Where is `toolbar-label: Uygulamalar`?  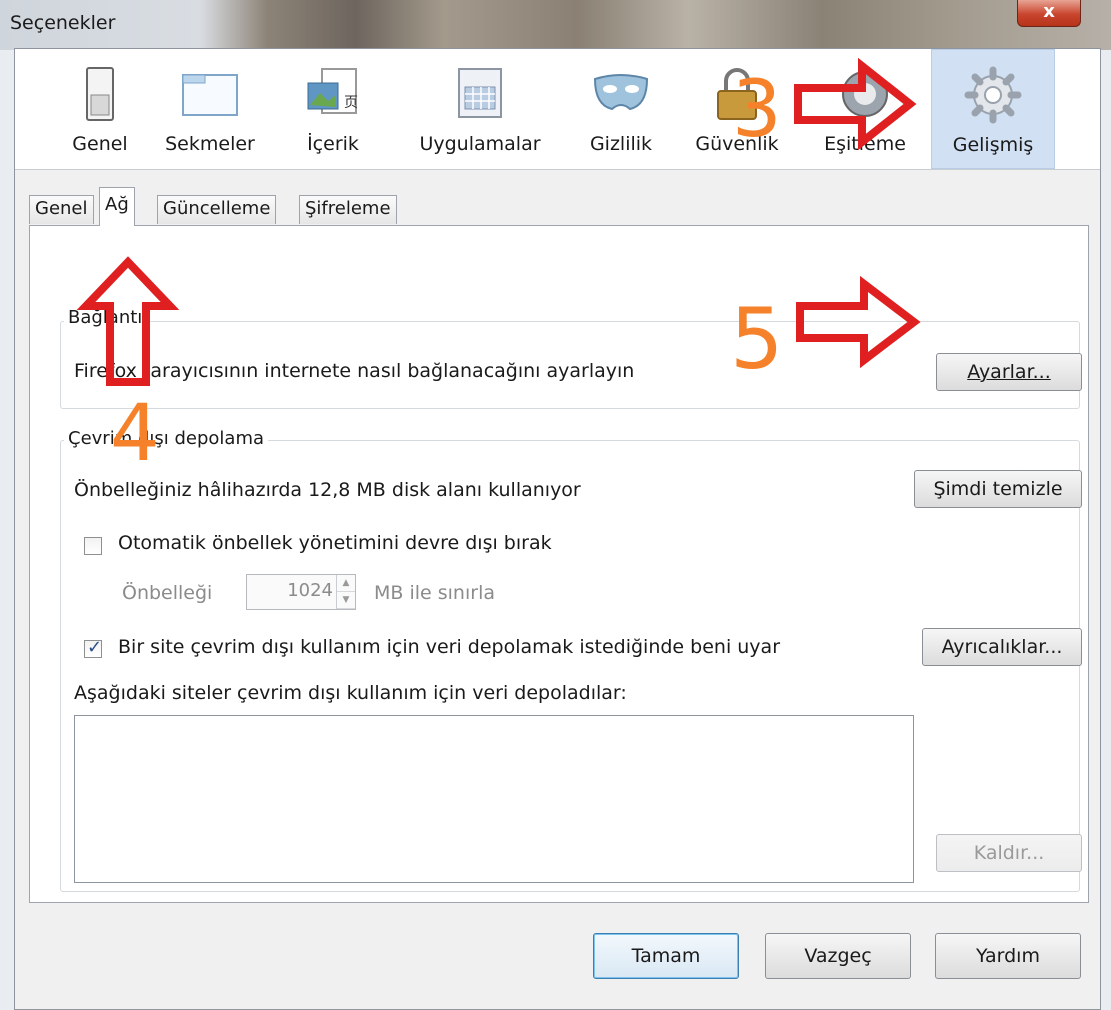 toolbar-label: Uygulamalar is located at coordinates (480, 144).